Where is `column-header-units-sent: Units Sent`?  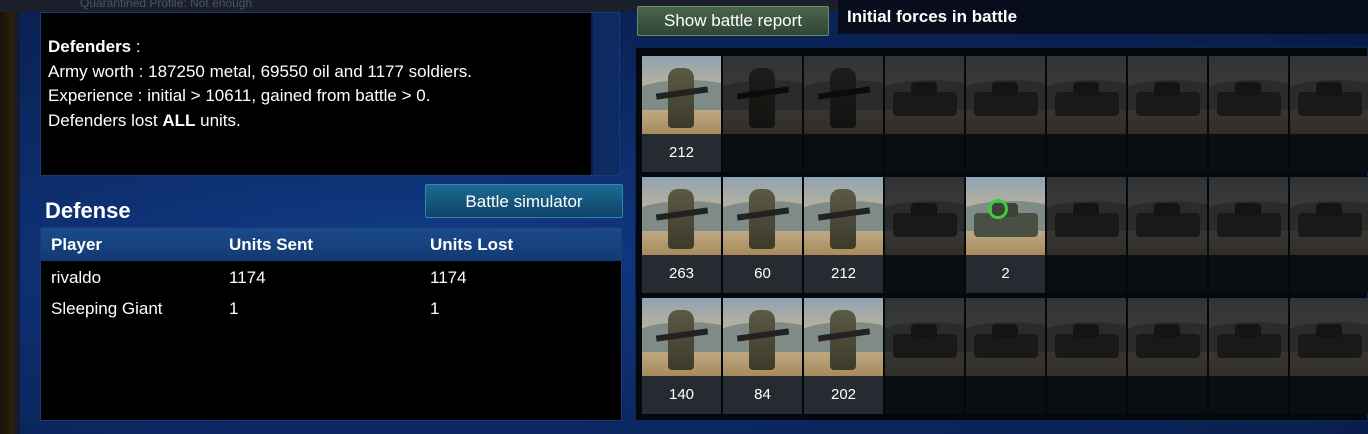 column-header-units-sent: Units Sent is located at coordinates (271, 244).